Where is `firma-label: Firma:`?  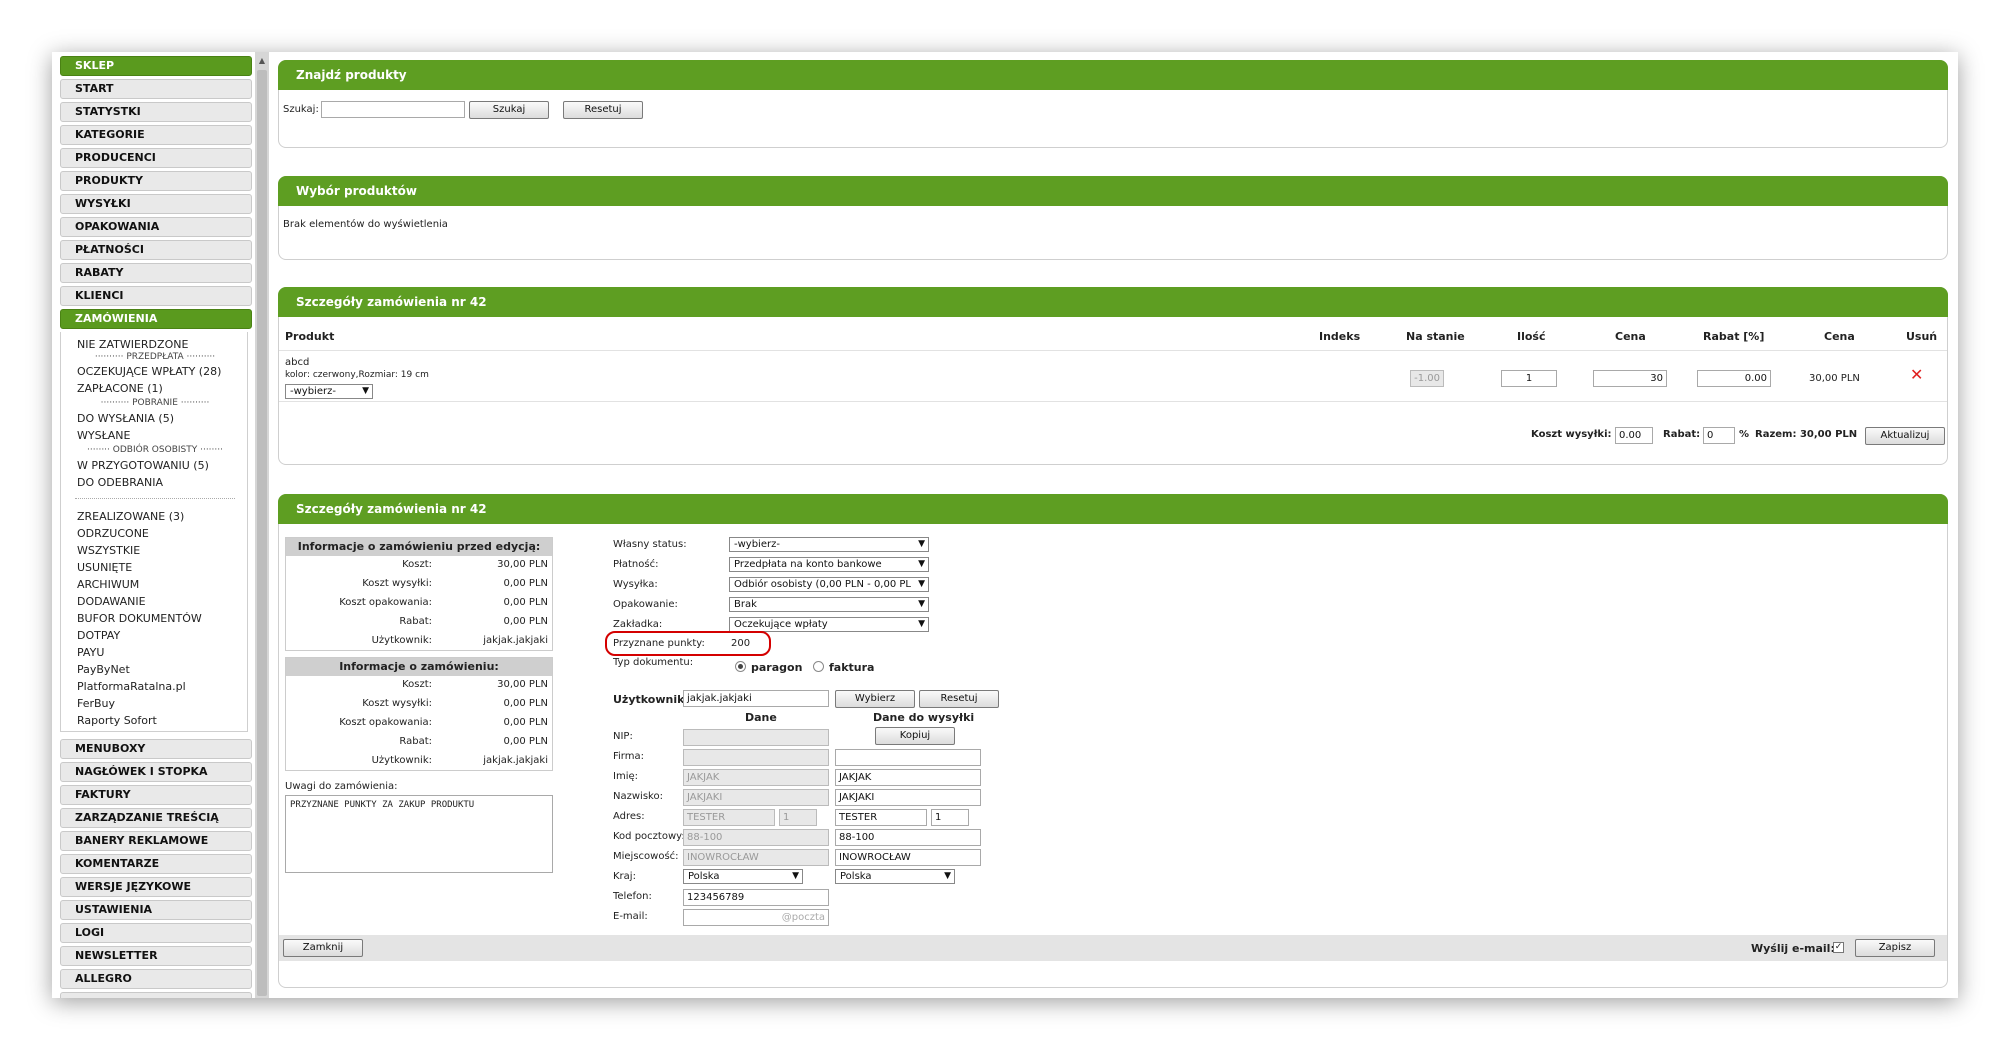
firma-label: Firma: is located at coordinates (628, 756).